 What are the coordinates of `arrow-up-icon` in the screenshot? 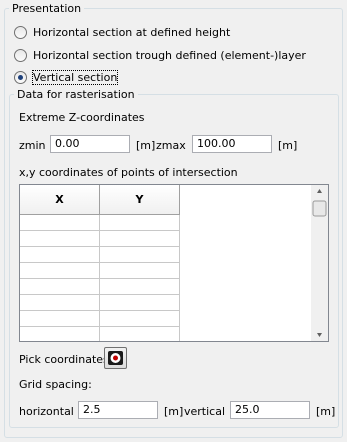 It's located at (319, 191).